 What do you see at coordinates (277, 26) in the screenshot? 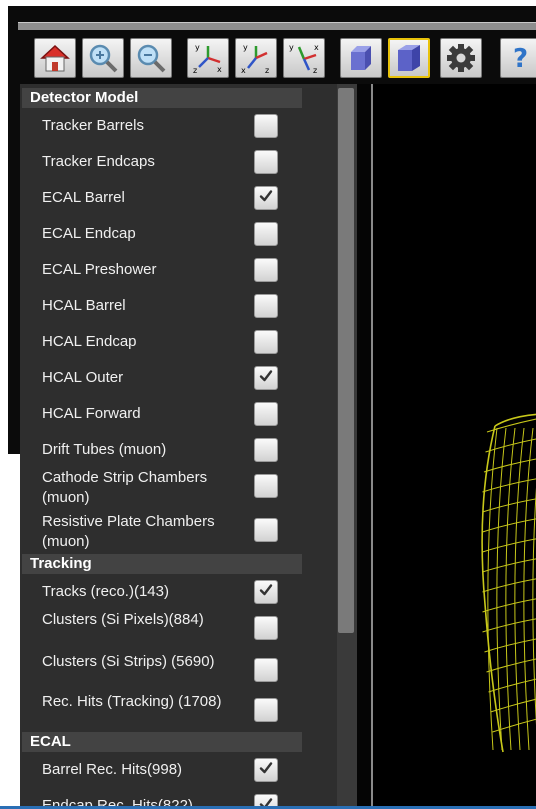
I see `title-strip` at bounding box center [277, 26].